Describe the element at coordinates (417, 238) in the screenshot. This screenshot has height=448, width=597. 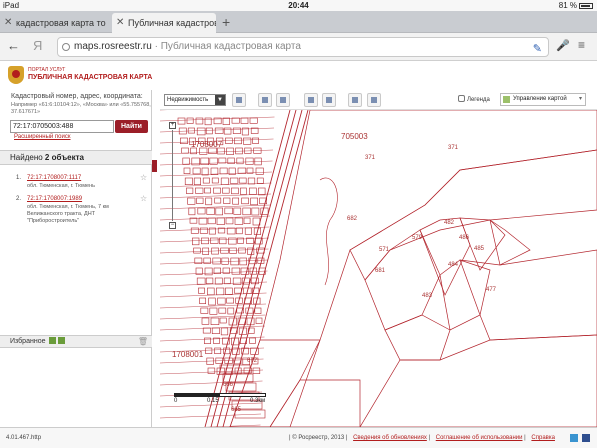
I see `parcel-label: 579` at that location.